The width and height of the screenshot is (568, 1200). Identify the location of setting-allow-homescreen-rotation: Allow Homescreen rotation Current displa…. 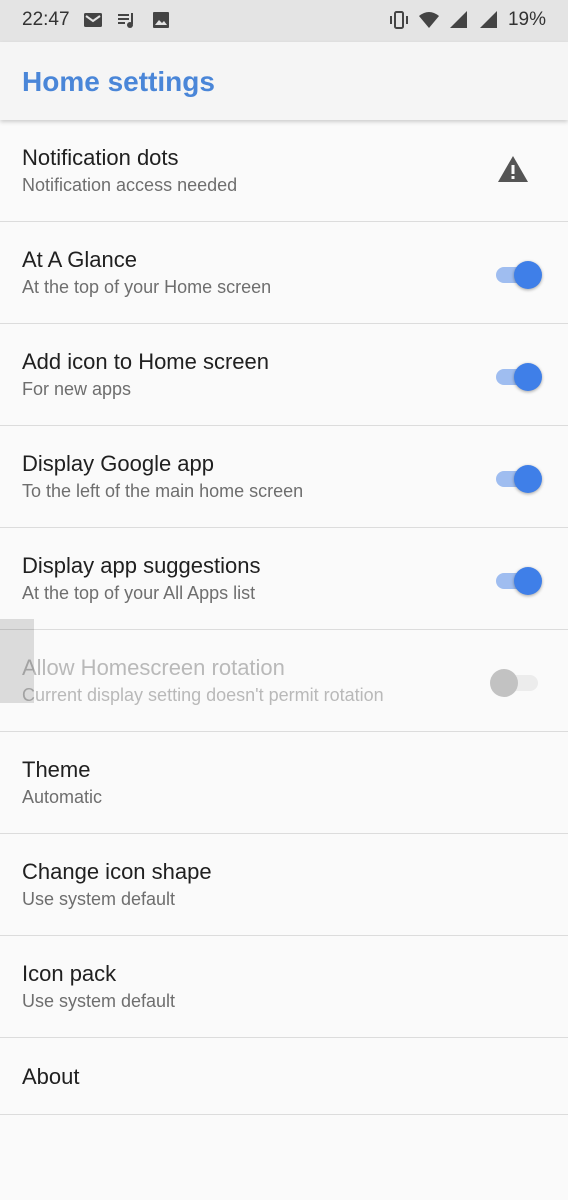
(284, 681).